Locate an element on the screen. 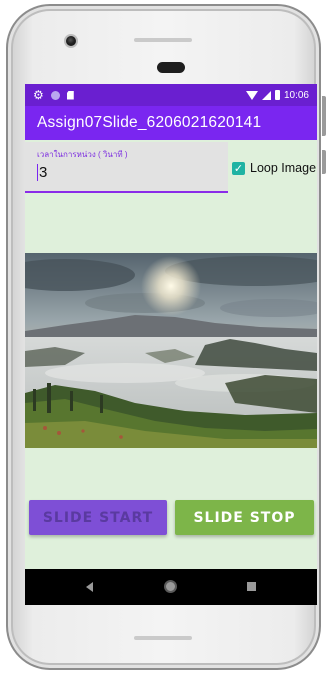 The width and height of the screenshot is (327, 674). signal-icon is located at coordinates (266, 95).